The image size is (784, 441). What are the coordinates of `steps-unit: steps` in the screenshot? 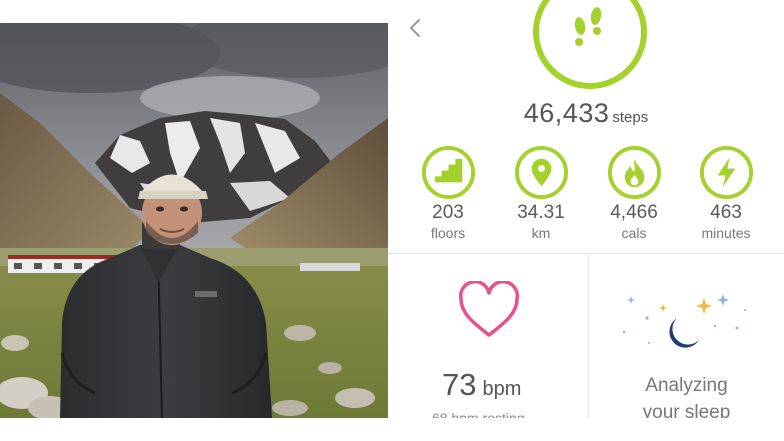 It's located at (630, 117).